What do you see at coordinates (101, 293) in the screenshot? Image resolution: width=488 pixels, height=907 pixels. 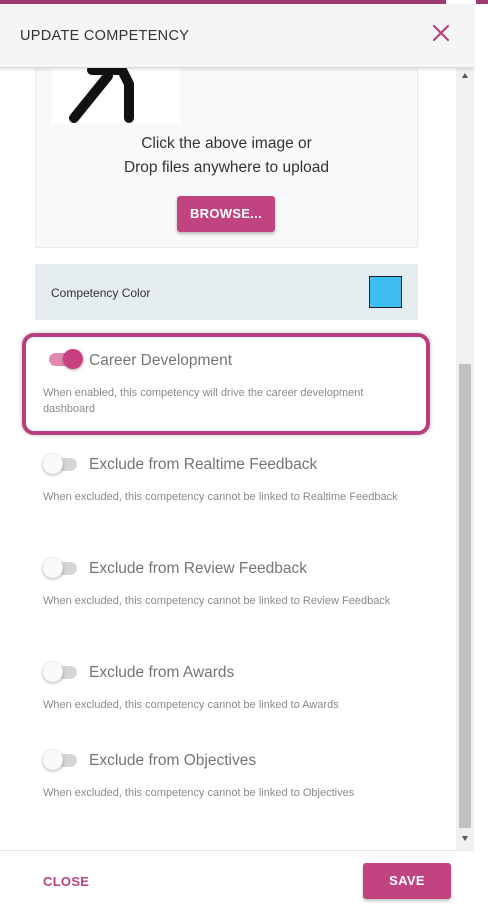 I see `competency-color-label: Competency Color` at bounding box center [101, 293].